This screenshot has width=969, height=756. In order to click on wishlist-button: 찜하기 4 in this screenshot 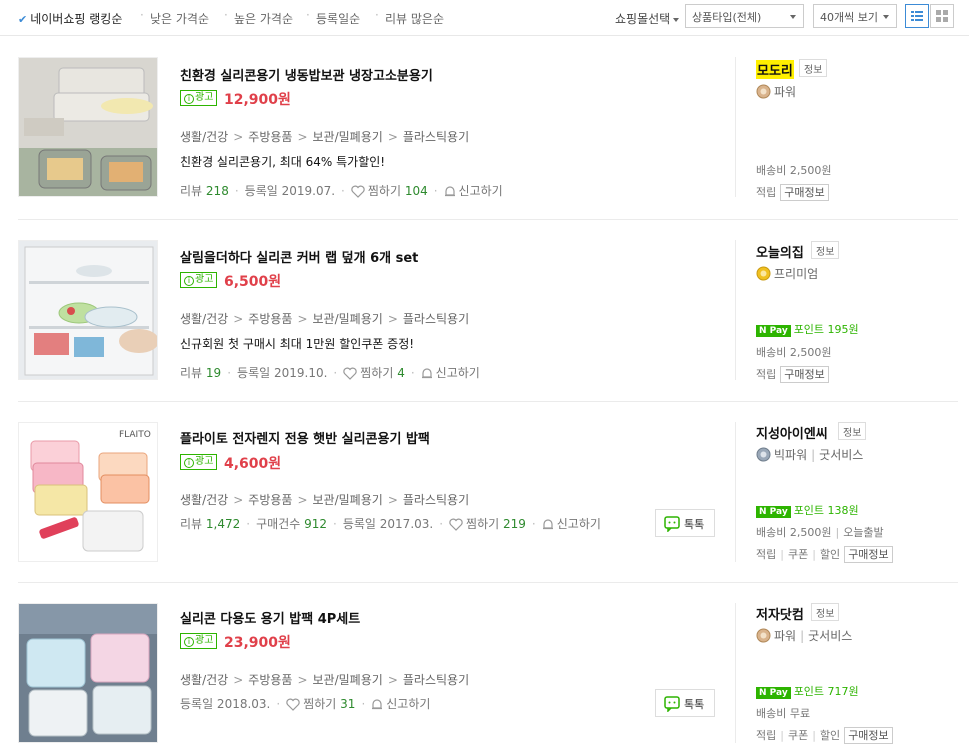, I will do `click(374, 373)`.